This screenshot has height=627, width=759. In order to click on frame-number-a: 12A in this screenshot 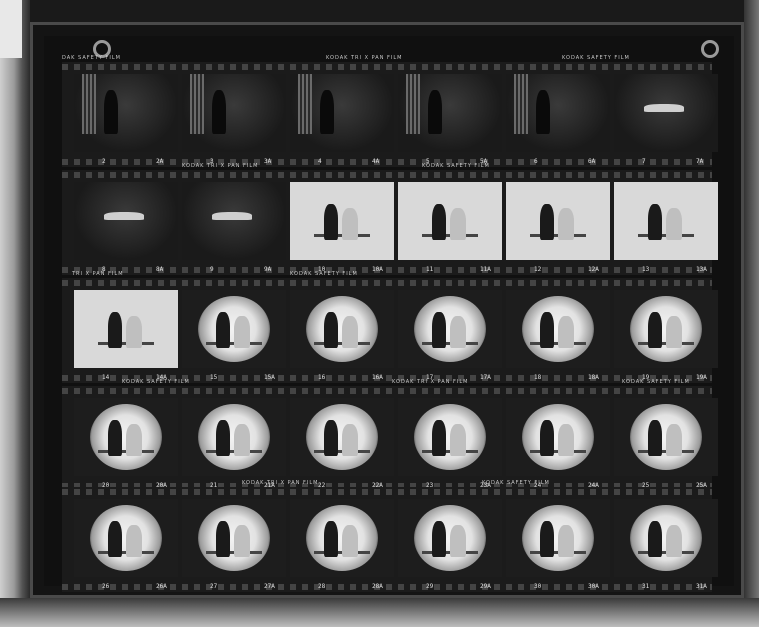, I will do `click(593, 269)`.